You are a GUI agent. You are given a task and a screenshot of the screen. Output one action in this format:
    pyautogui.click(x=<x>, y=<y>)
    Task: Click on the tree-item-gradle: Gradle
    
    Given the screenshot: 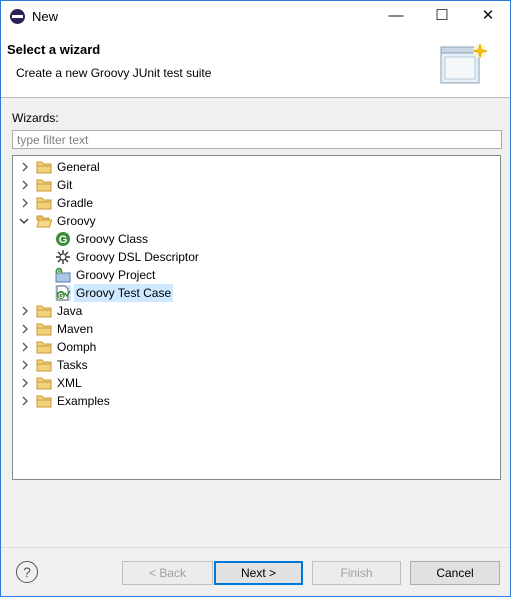 What is the action you would take?
    pyautogui.click(x=255, y=203)
    